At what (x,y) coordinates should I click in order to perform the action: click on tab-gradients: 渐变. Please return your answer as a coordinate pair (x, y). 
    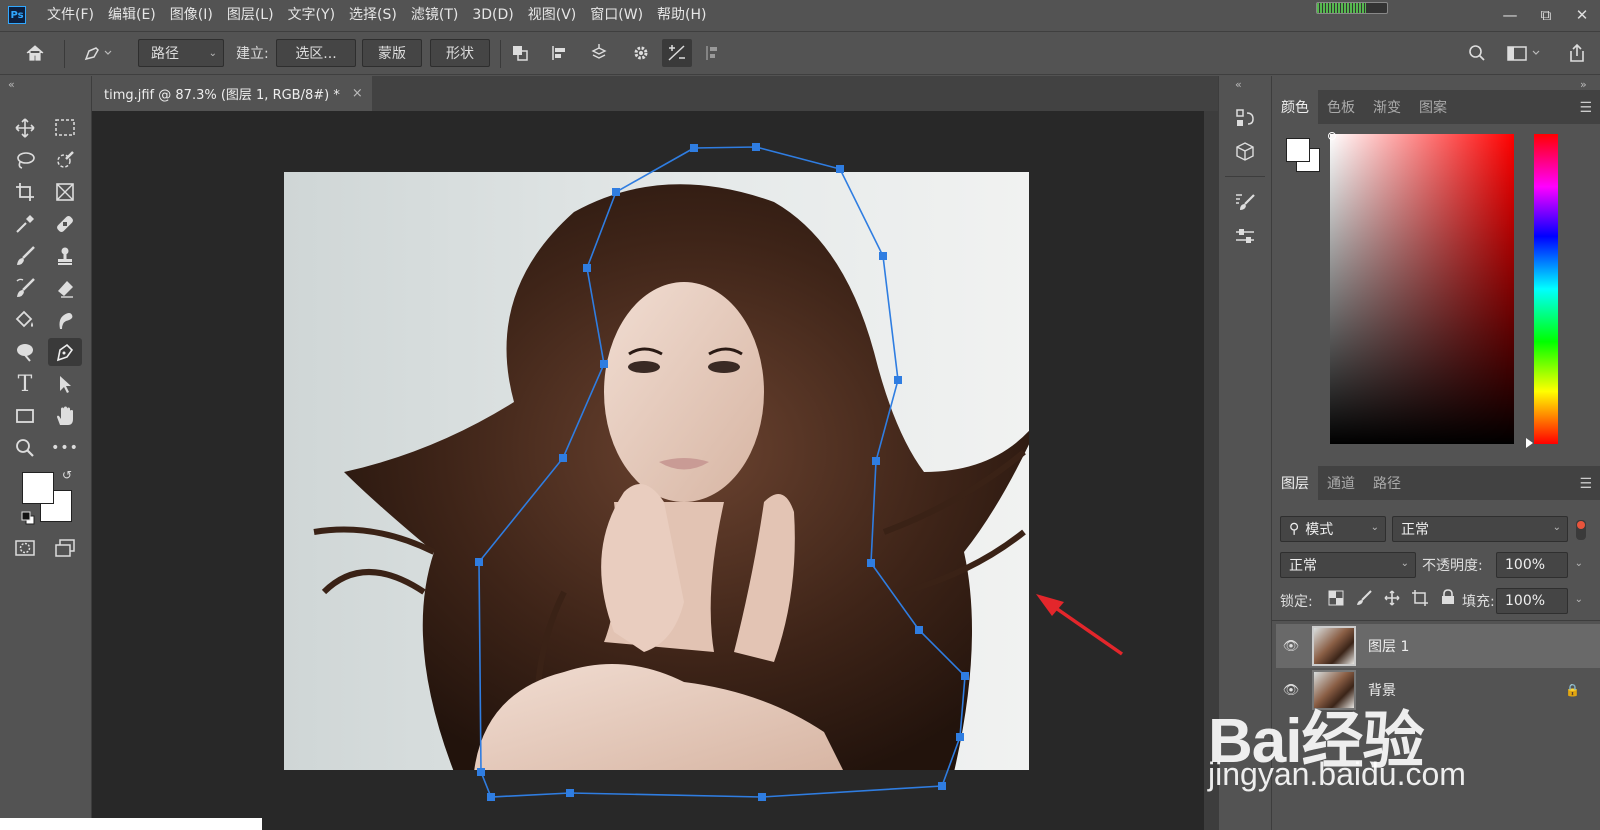
    Looking at the image, I should click on (1387, 107).